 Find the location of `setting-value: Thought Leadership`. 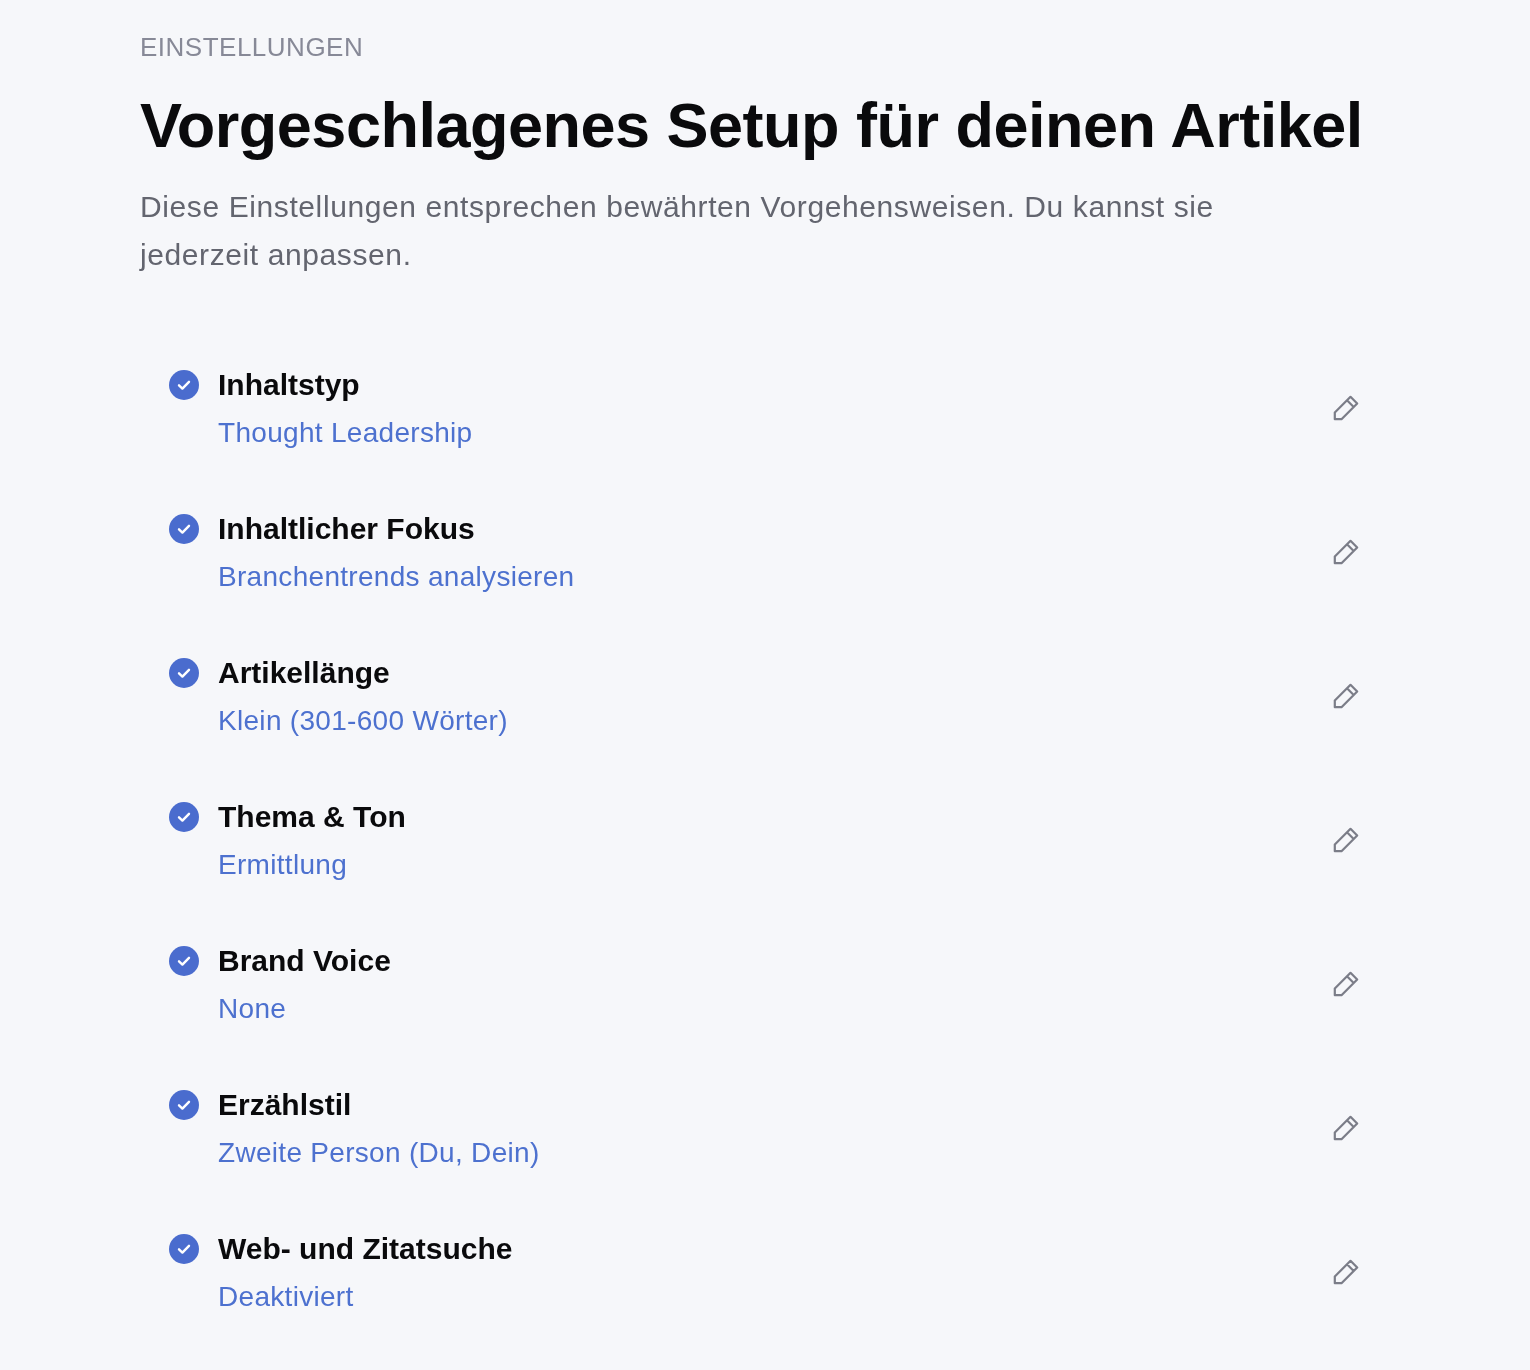

setting-value: Thought Leadership is located at coordinates (346, 433).